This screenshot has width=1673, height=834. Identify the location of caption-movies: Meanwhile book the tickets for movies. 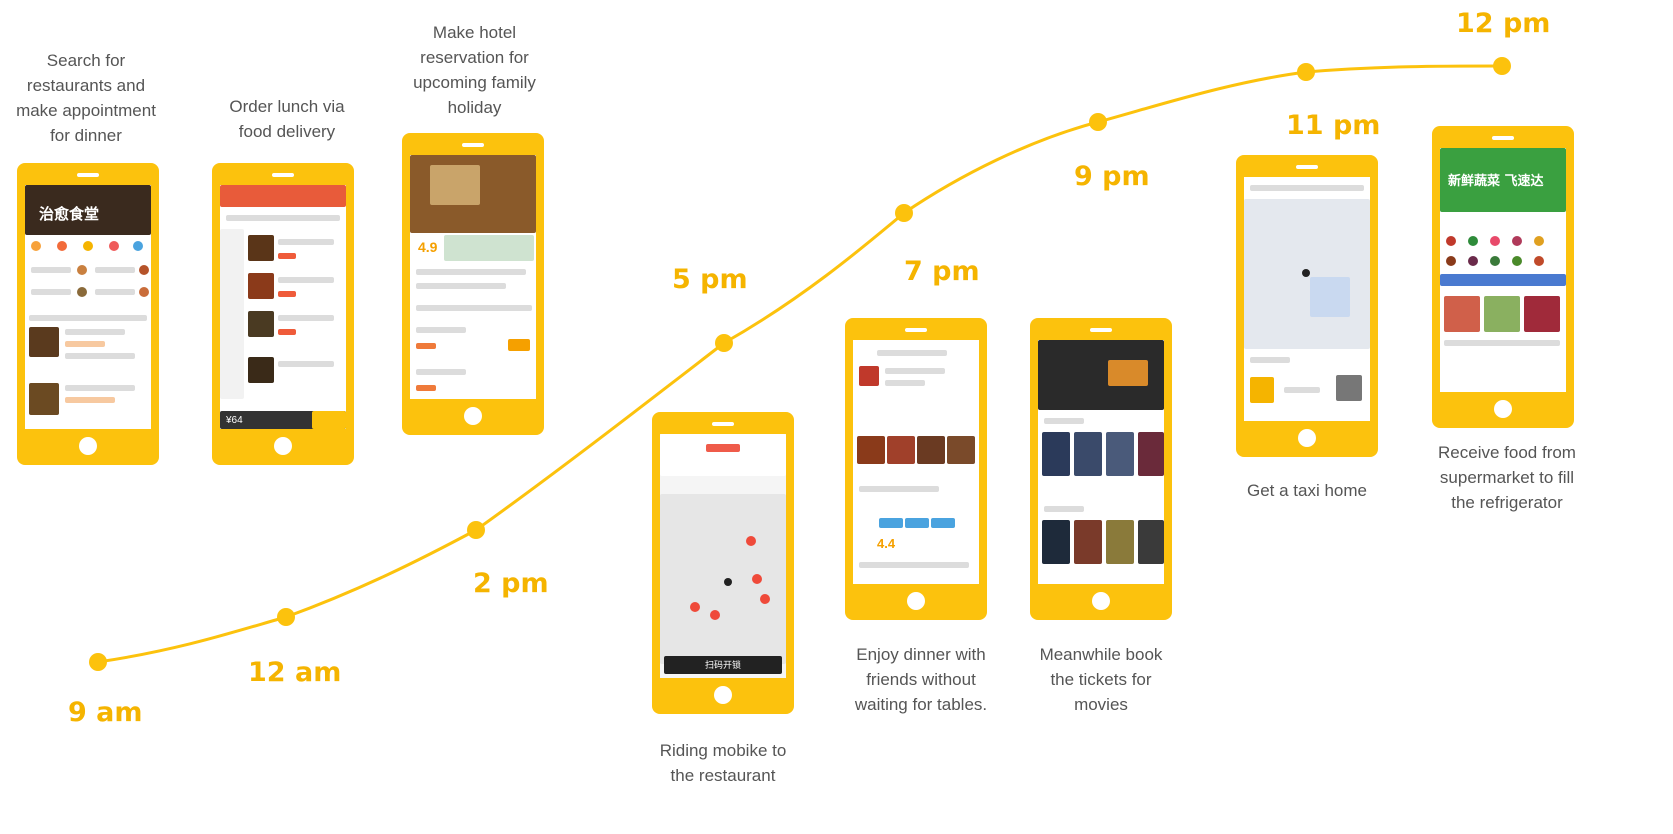
(1101, 679).